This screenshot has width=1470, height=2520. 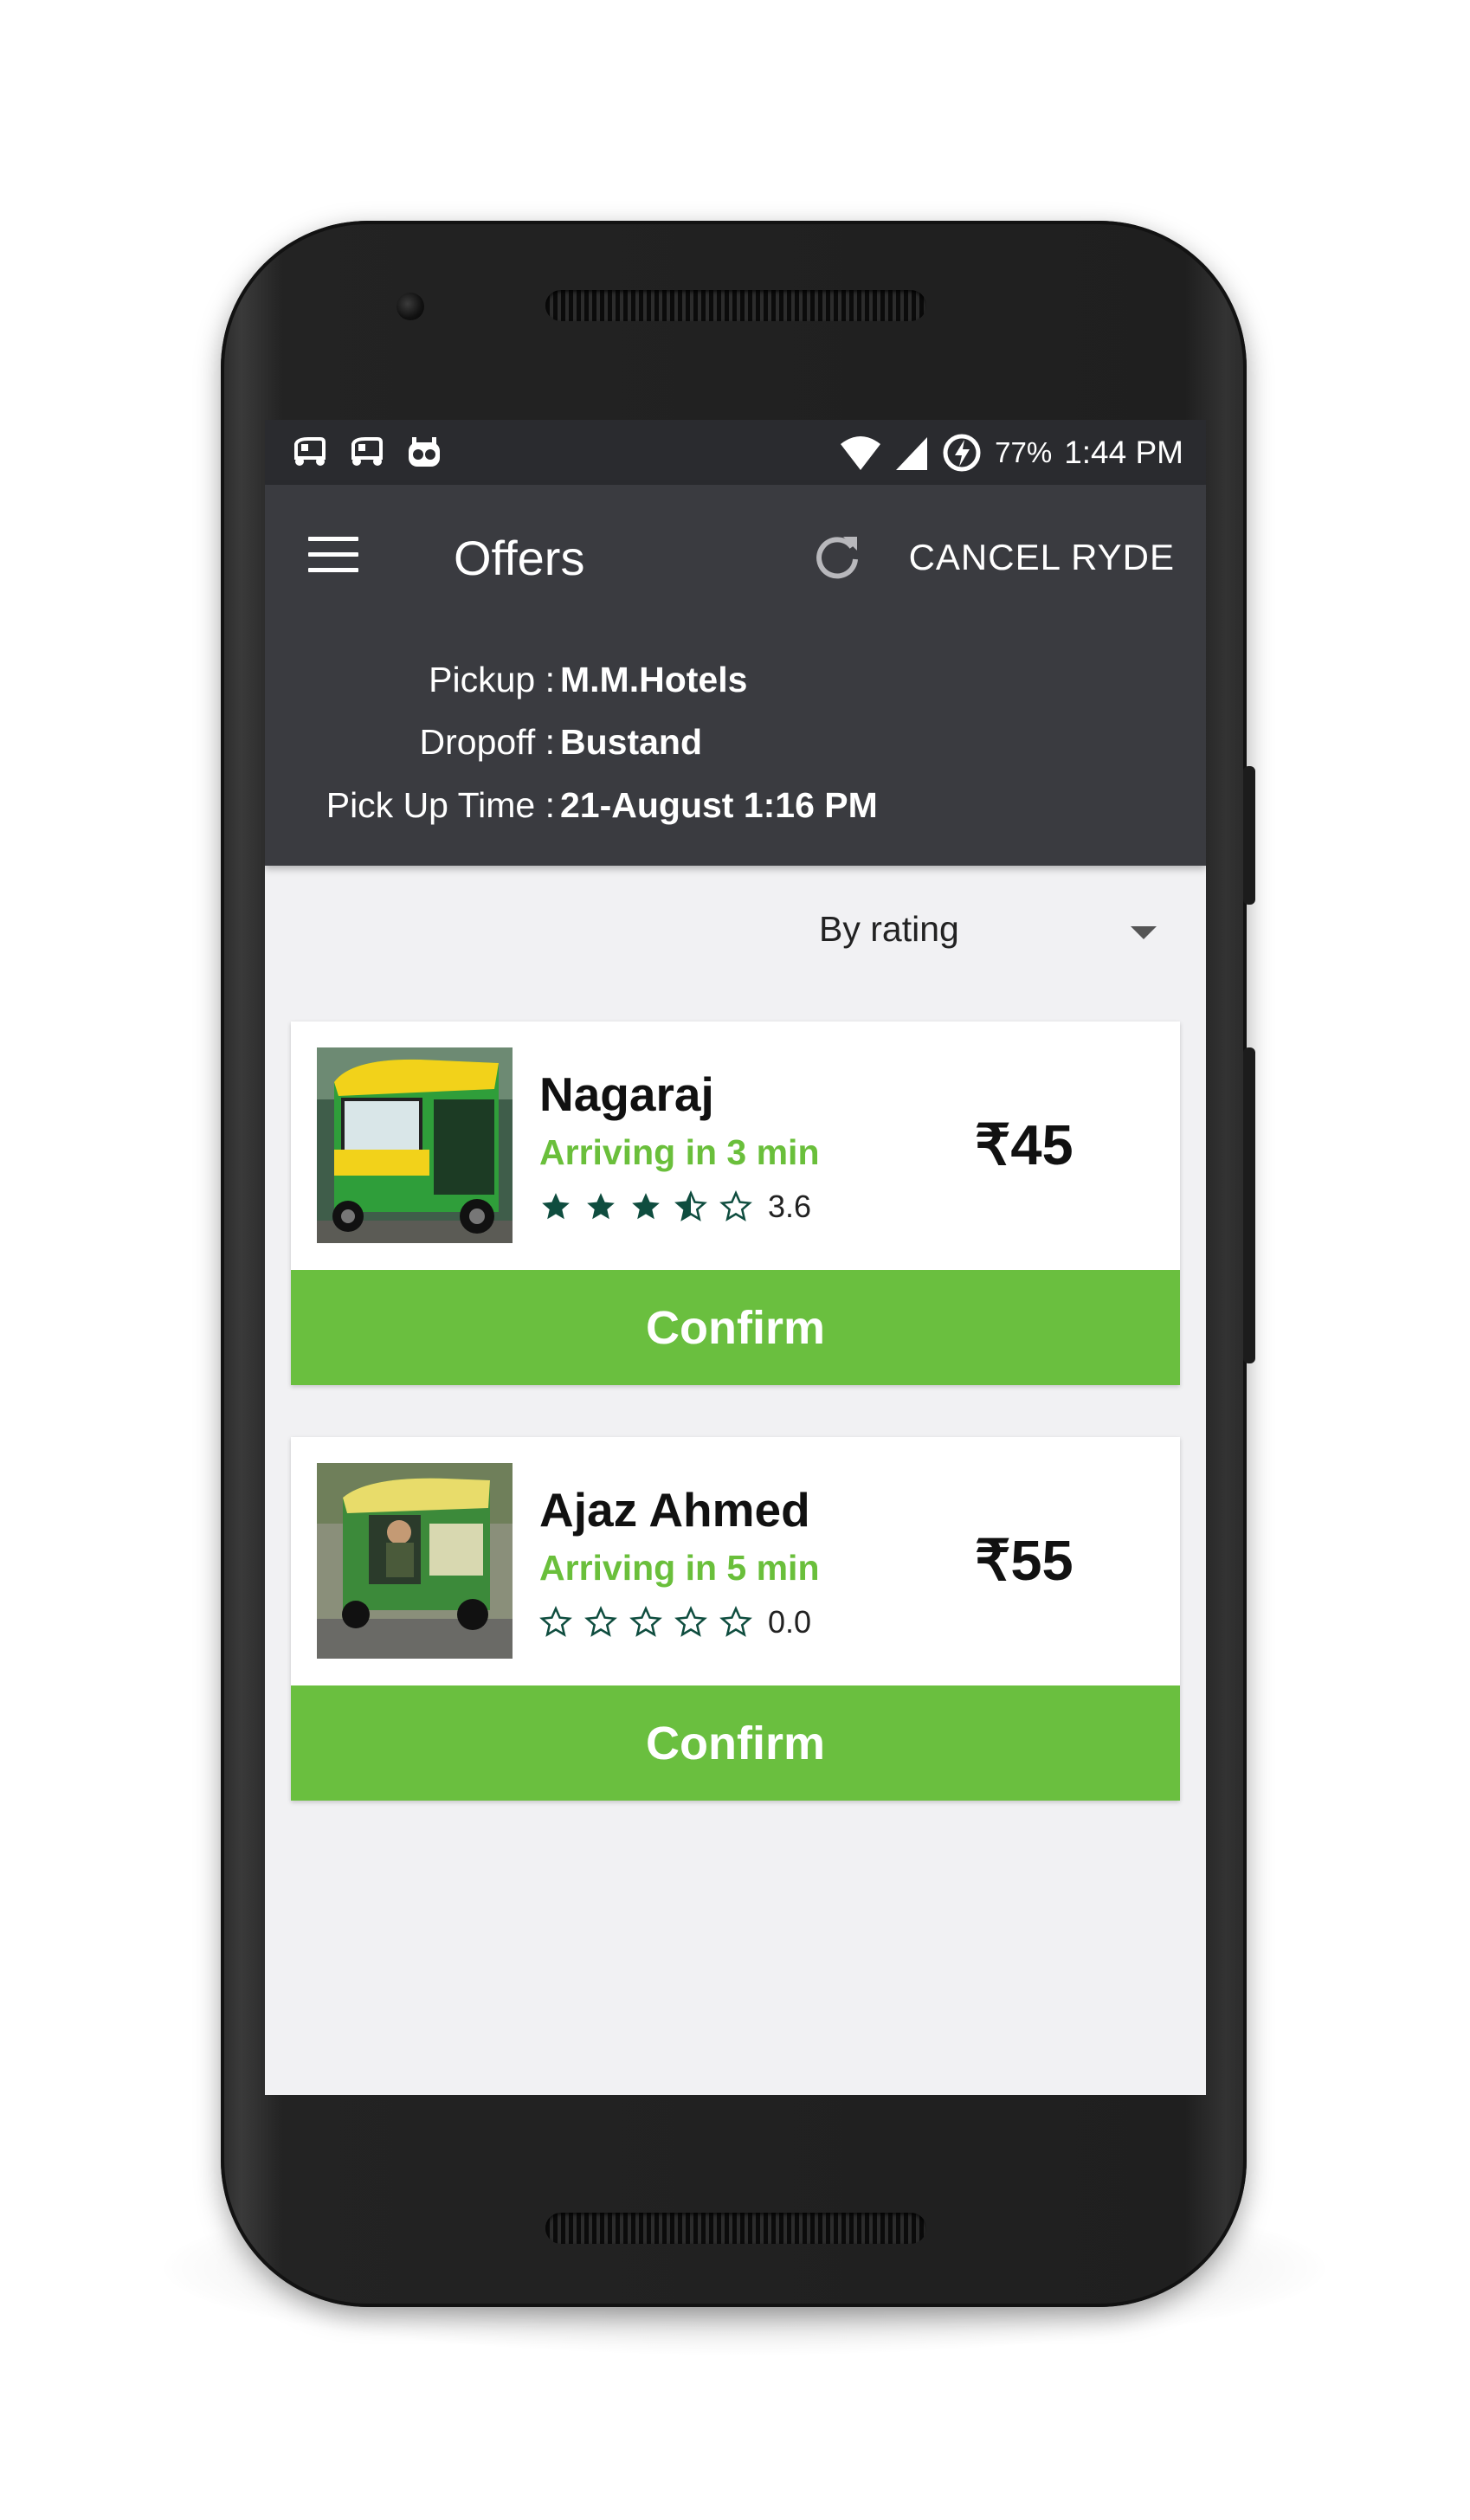 What do you see at coordinates (1024, 1144) in the screenshot?
I see `fare-price: ₹45` at bounding box center [1024, 1144].